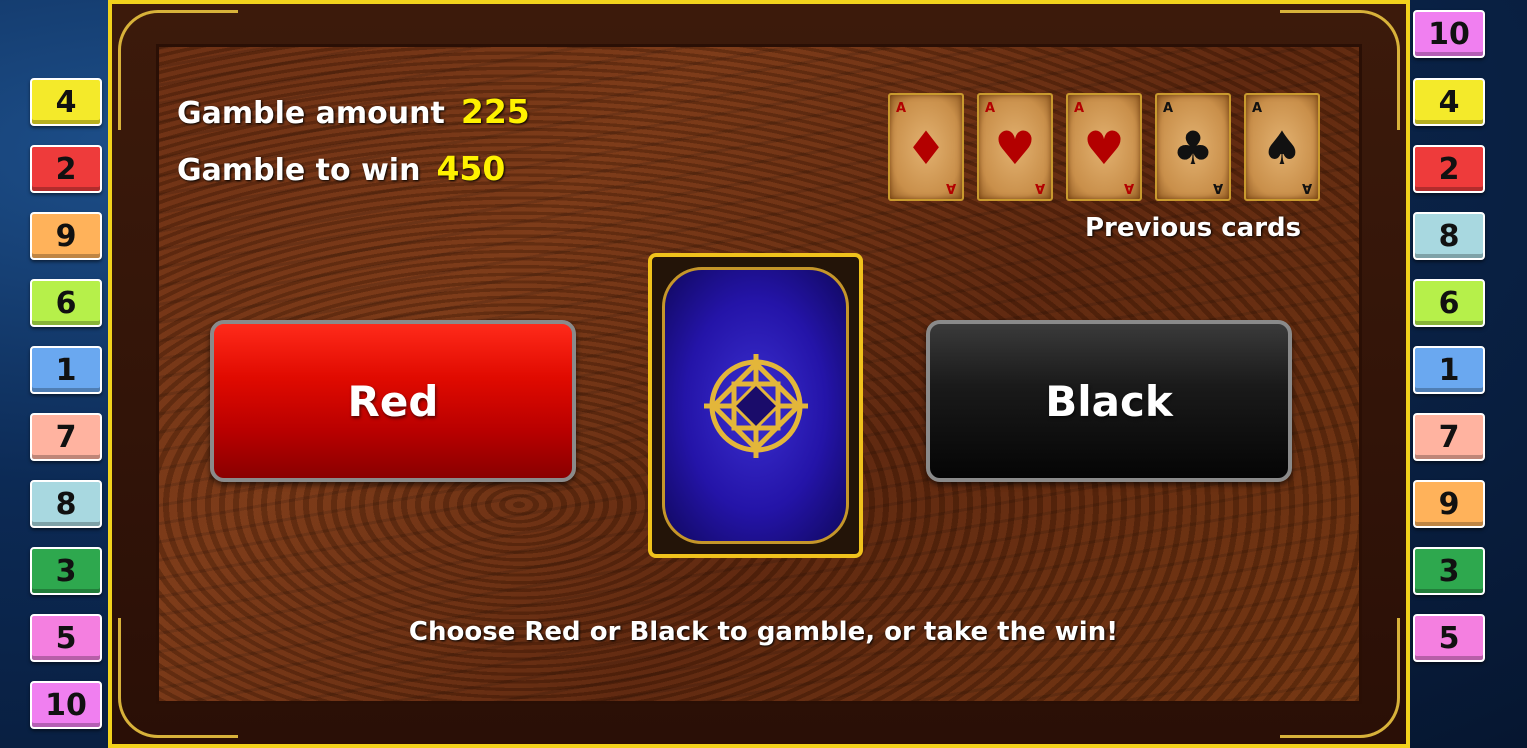 Image resolution: width=1527 pixels, height=748 pixels. What do you see at coordinates (66, 370) in the screenshot?
I see `left-line-badge: 1` at bounding box center [66, 370].